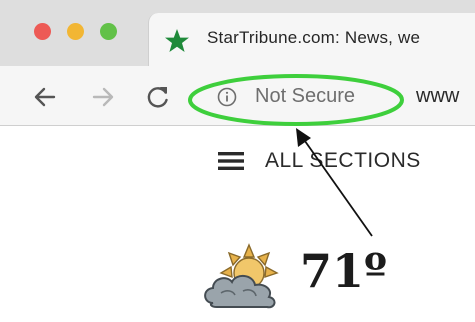  What do you see at coordinates (231, 161) in the screenshot?
I see `hamburger-menu-icon` at bounding box center [231, 161].